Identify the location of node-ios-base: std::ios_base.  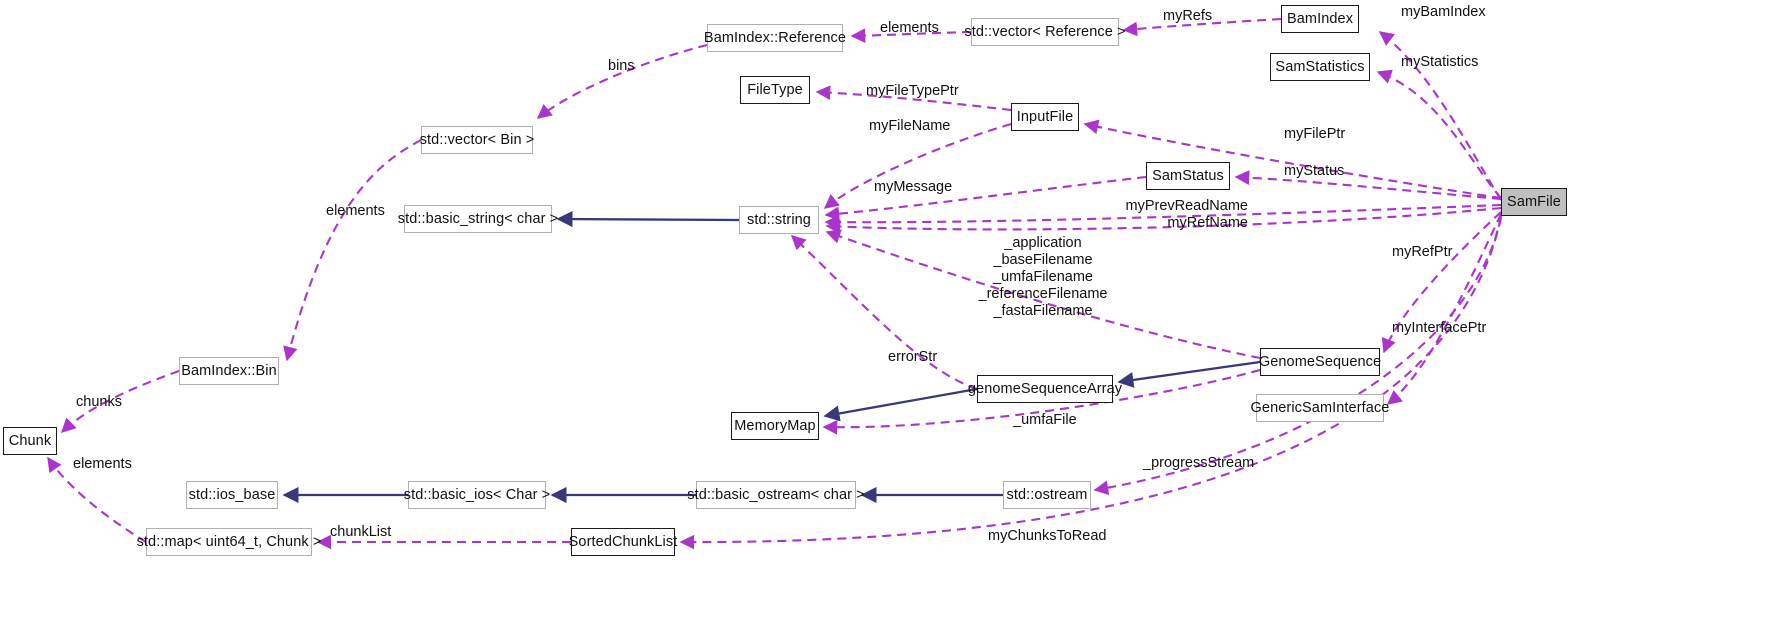
(232, 495).